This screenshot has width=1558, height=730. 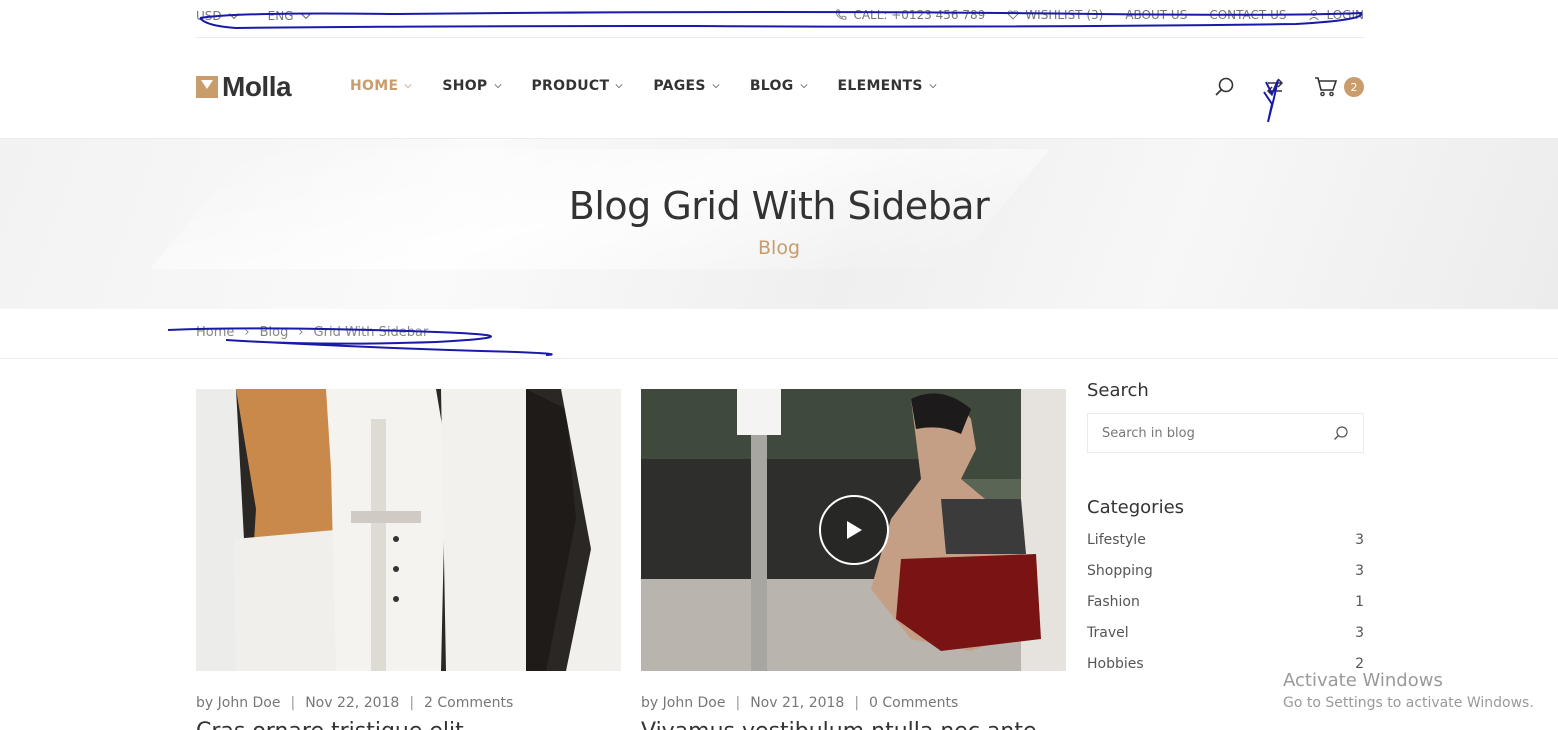 I want to click on heart-icon, so click(x=1013, y=15).